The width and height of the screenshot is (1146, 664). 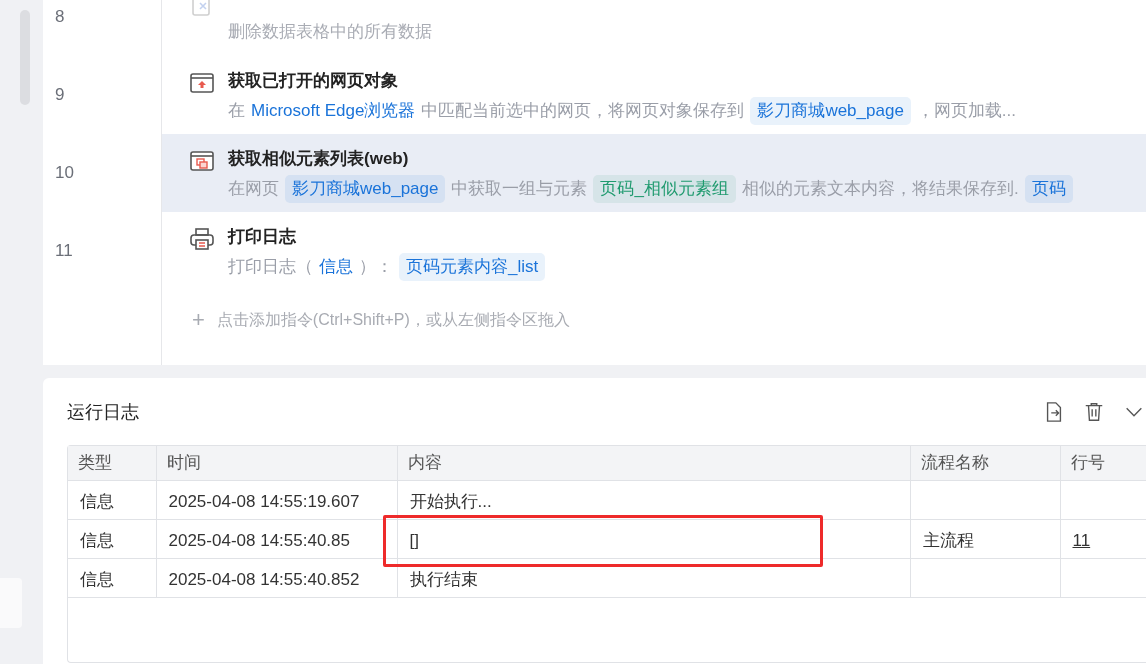 I want to click on column-header: 行号, so click(x=1103, y=463).